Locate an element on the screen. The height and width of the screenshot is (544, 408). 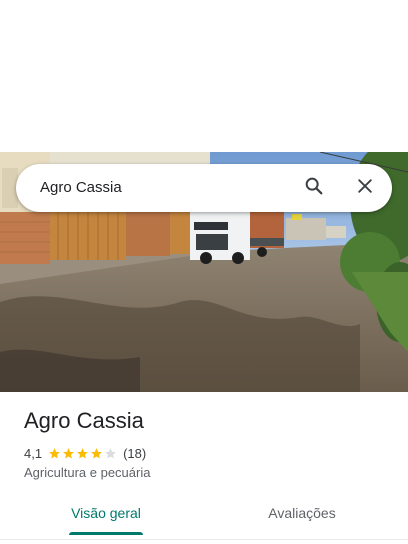
close-icon is located at coordinates (365, 188).